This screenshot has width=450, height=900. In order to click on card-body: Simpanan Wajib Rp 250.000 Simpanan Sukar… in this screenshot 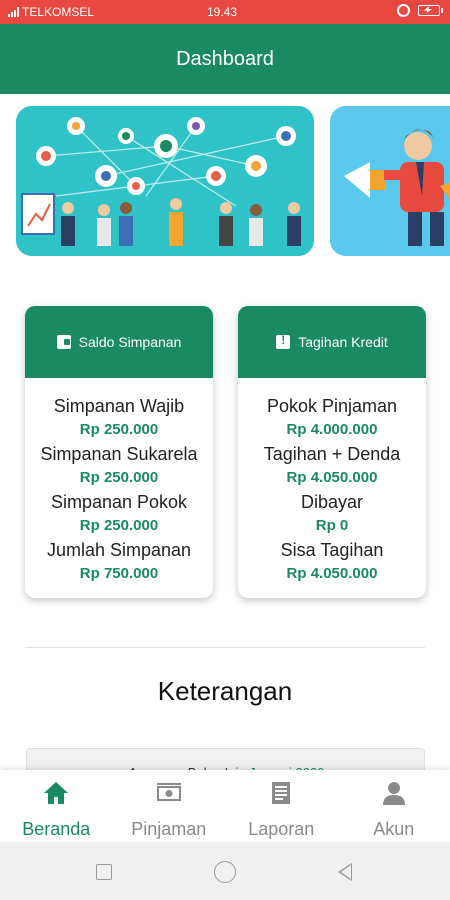, I will do `click(119, 482)`.